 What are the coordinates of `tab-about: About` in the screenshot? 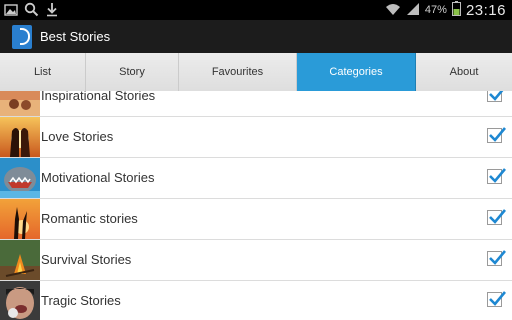 It's located at (464, 72).